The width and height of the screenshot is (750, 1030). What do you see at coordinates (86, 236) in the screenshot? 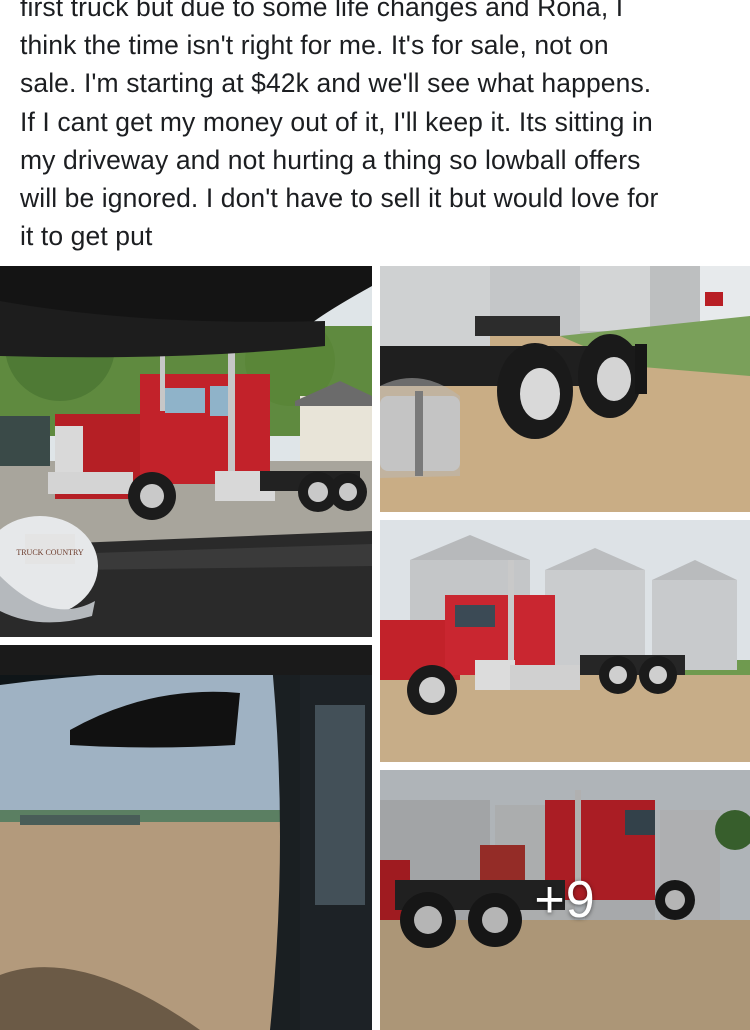
I see `post-text-line: it to get put` at bounding box center [86, 236].